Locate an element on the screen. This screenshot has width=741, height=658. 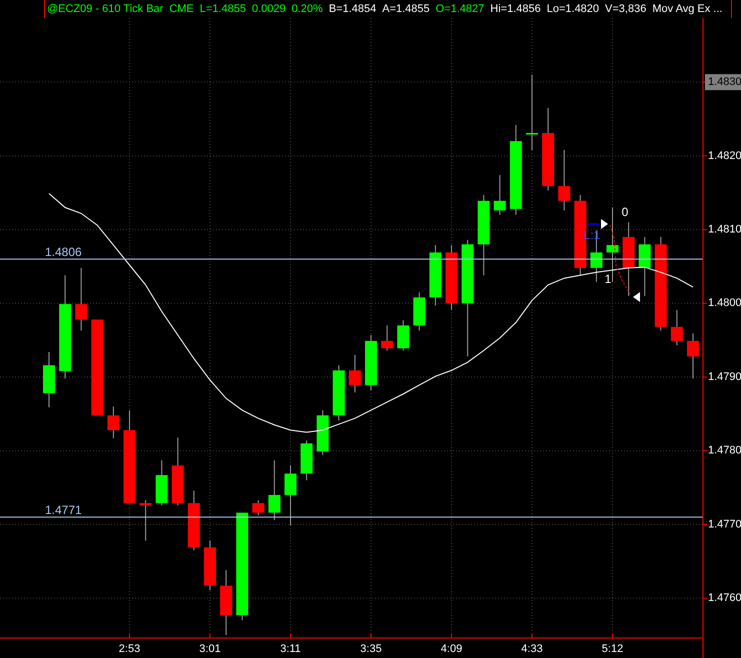
quote-field: V=3,836 is located at coordinates (625, 9).